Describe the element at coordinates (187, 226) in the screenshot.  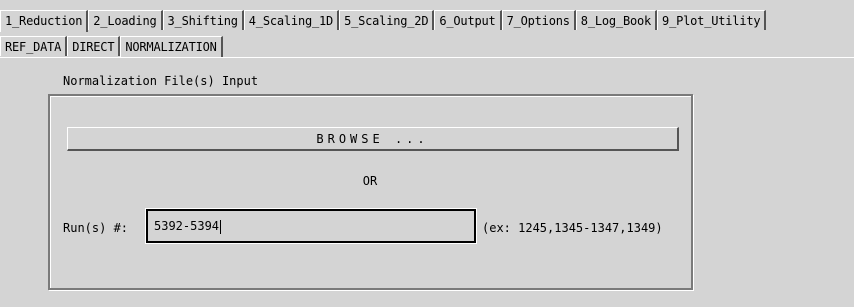
I see `runs-input-value: 5392-5394` at that location.